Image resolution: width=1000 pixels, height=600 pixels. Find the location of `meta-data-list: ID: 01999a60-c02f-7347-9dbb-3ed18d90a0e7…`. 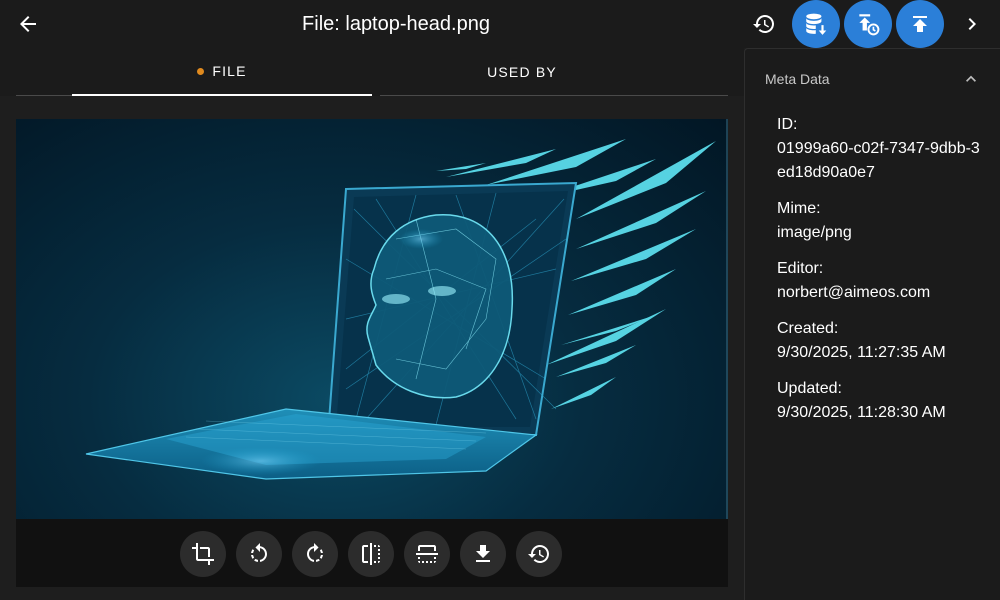

meta-data-list: ID: 01999a60-c02f-7347-9dbb-3ed18d90a0e7… is located at coordinates (882, 275).